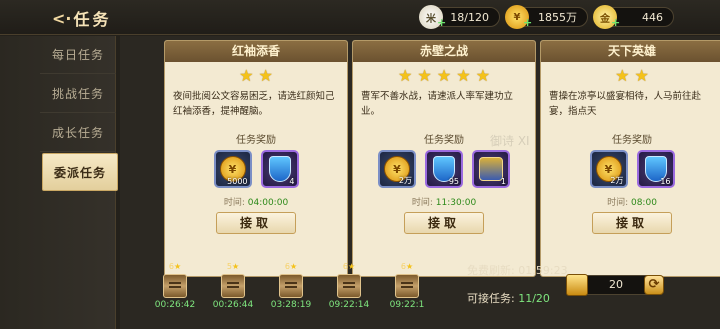 The width and height of the screenshot is (720, 329). What do you see at coordinates (652, 17) in the screenshot?
I see `gold-value: 446` at bounding box center [652, 17].